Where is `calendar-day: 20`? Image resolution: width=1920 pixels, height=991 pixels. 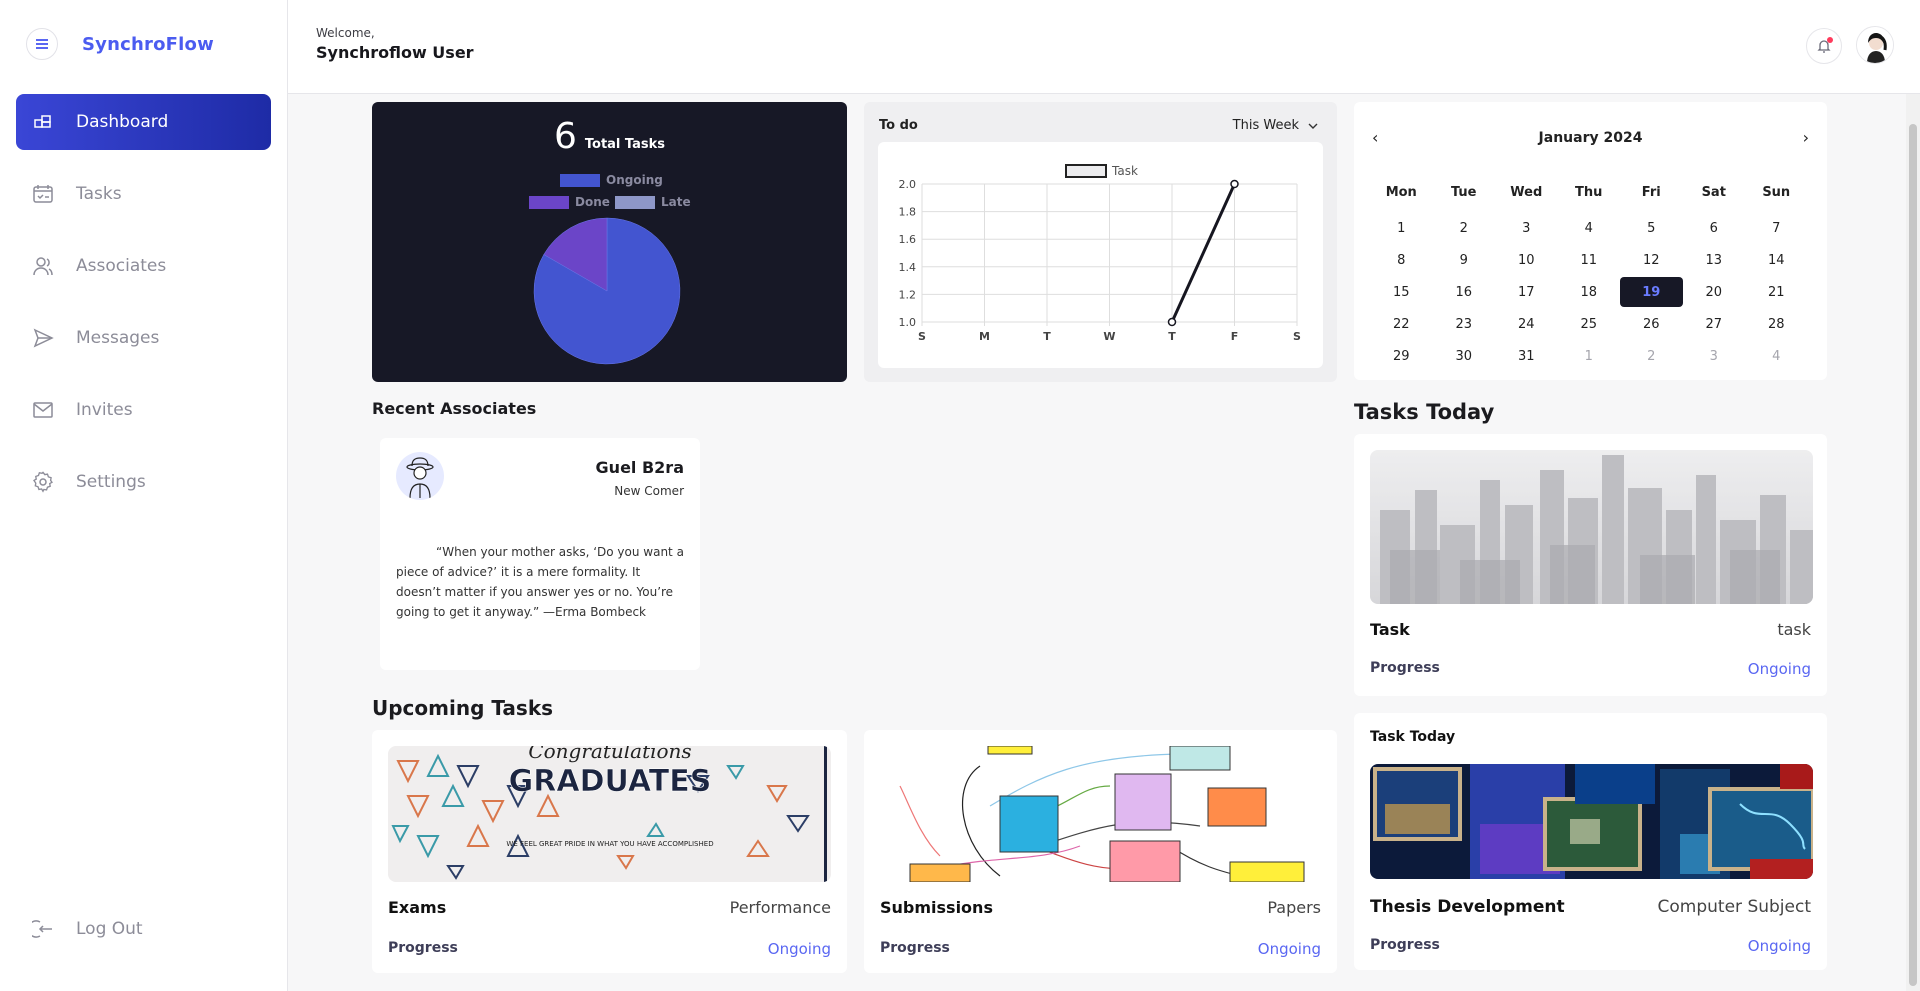
calendar-day: 20 is located at coordinates (1714, 292).